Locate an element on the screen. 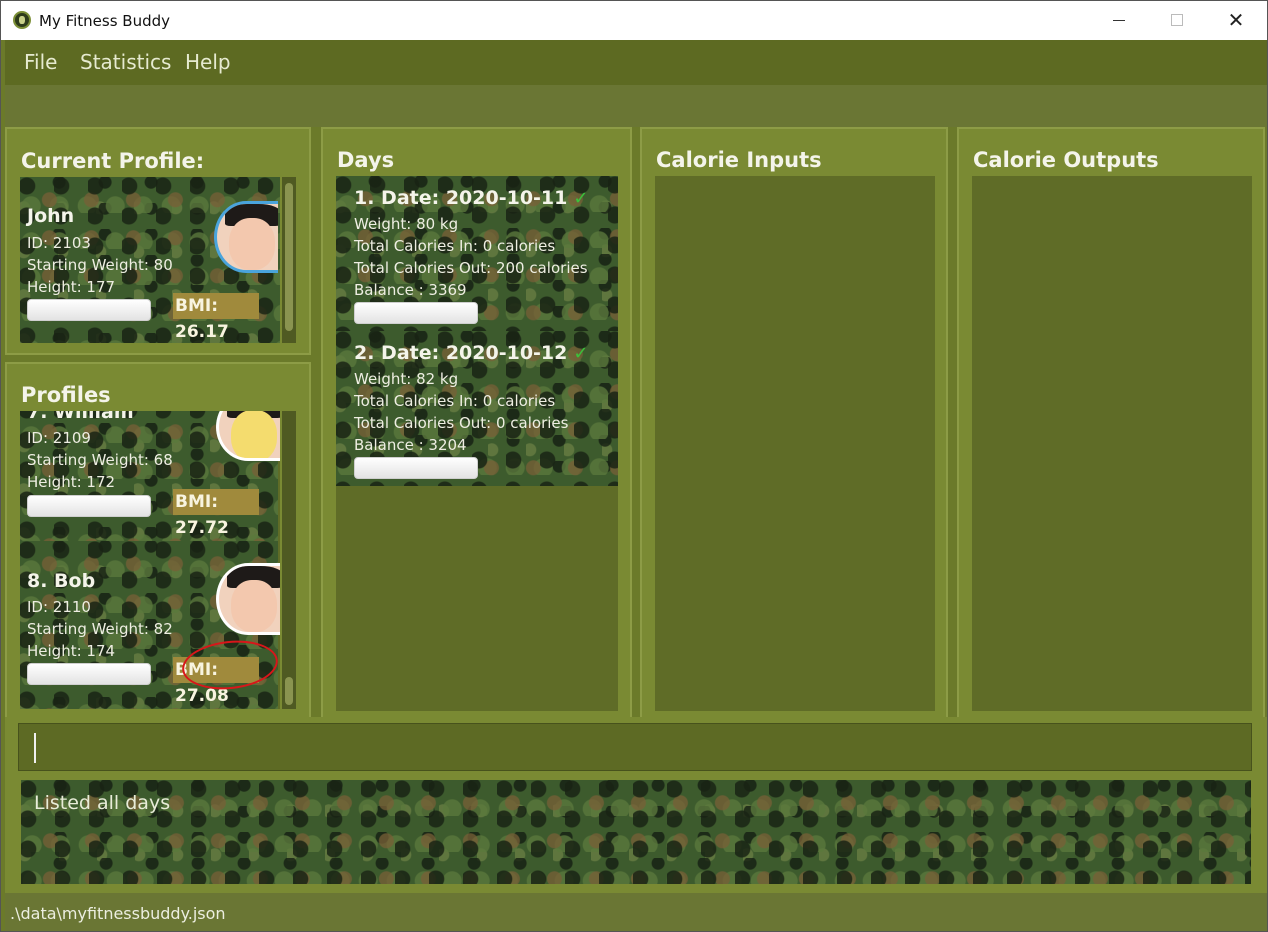 The image size is (1268, 932). window-title: My Fitness Buddy is located at coordinates (105, 21).